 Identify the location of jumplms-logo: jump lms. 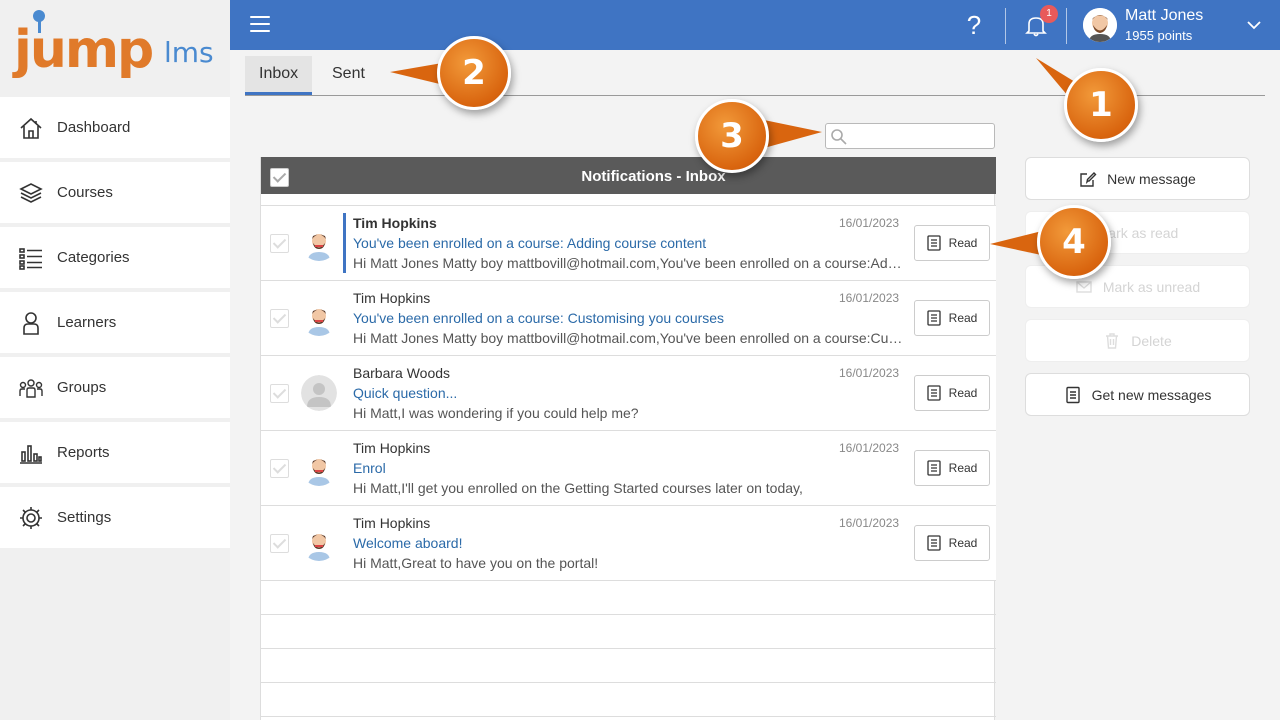
(119, 50).